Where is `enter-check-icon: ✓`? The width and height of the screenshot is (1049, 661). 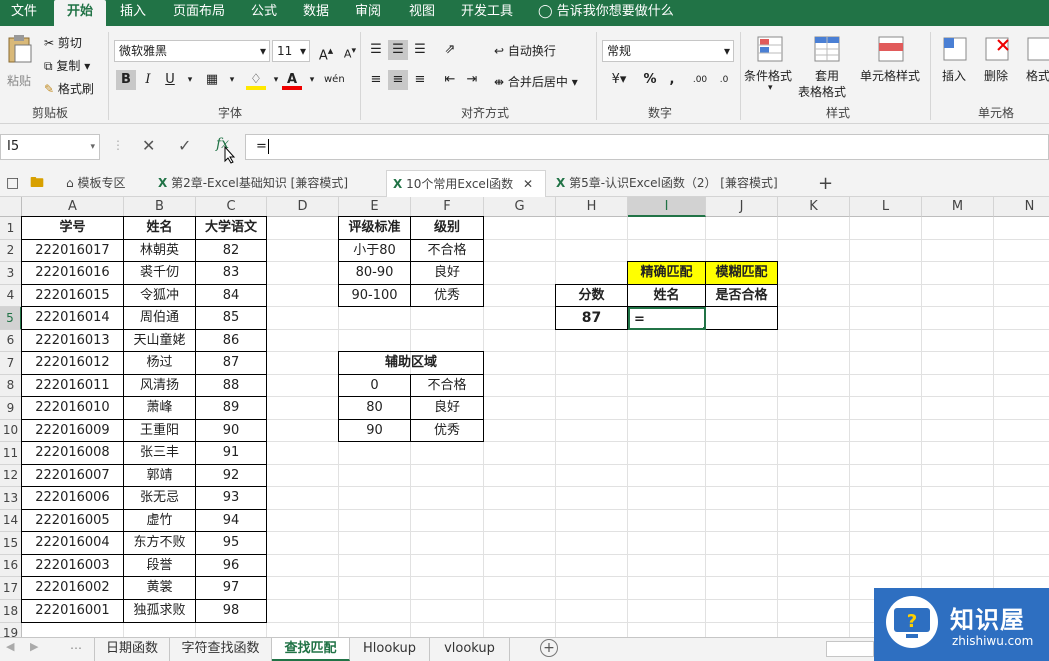 enter-check-icon: ✓ is located at coordinates (184, 145).